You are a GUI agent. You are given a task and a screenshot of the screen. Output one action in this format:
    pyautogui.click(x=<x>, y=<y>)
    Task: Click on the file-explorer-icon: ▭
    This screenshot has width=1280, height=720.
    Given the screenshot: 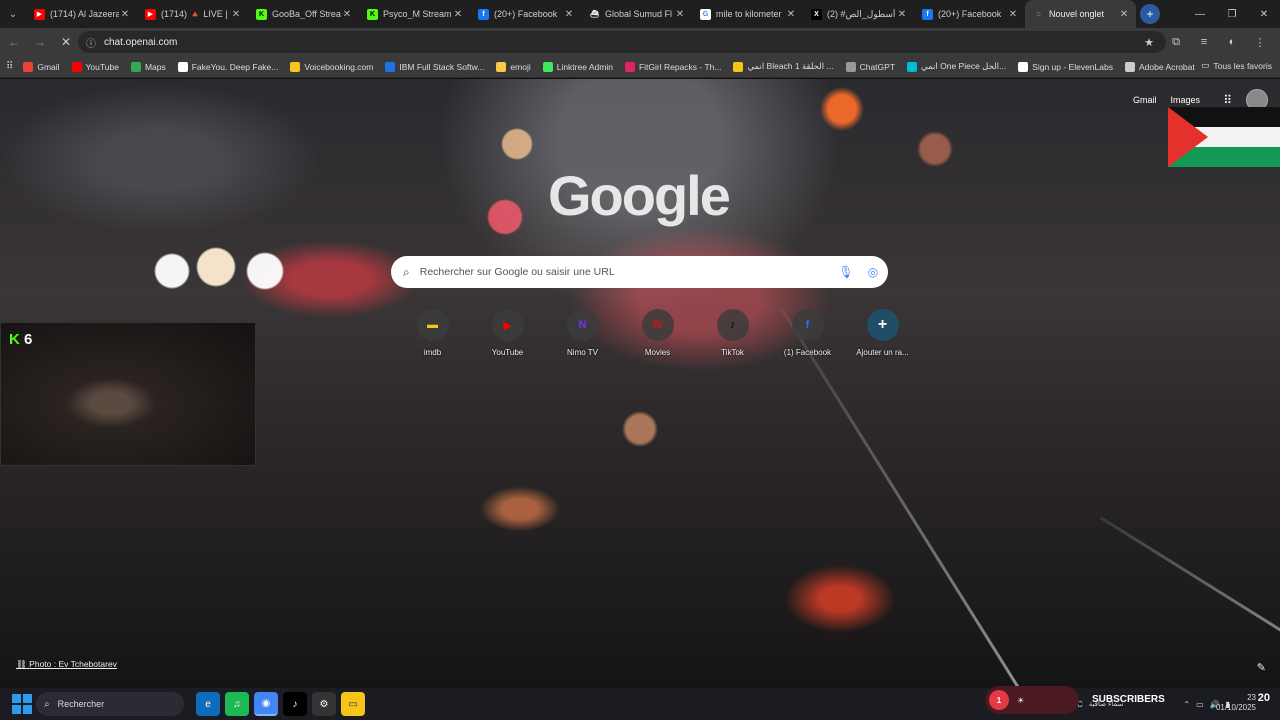 What is the action you would take?
    pyautogui.click(x=353, y=704)
    